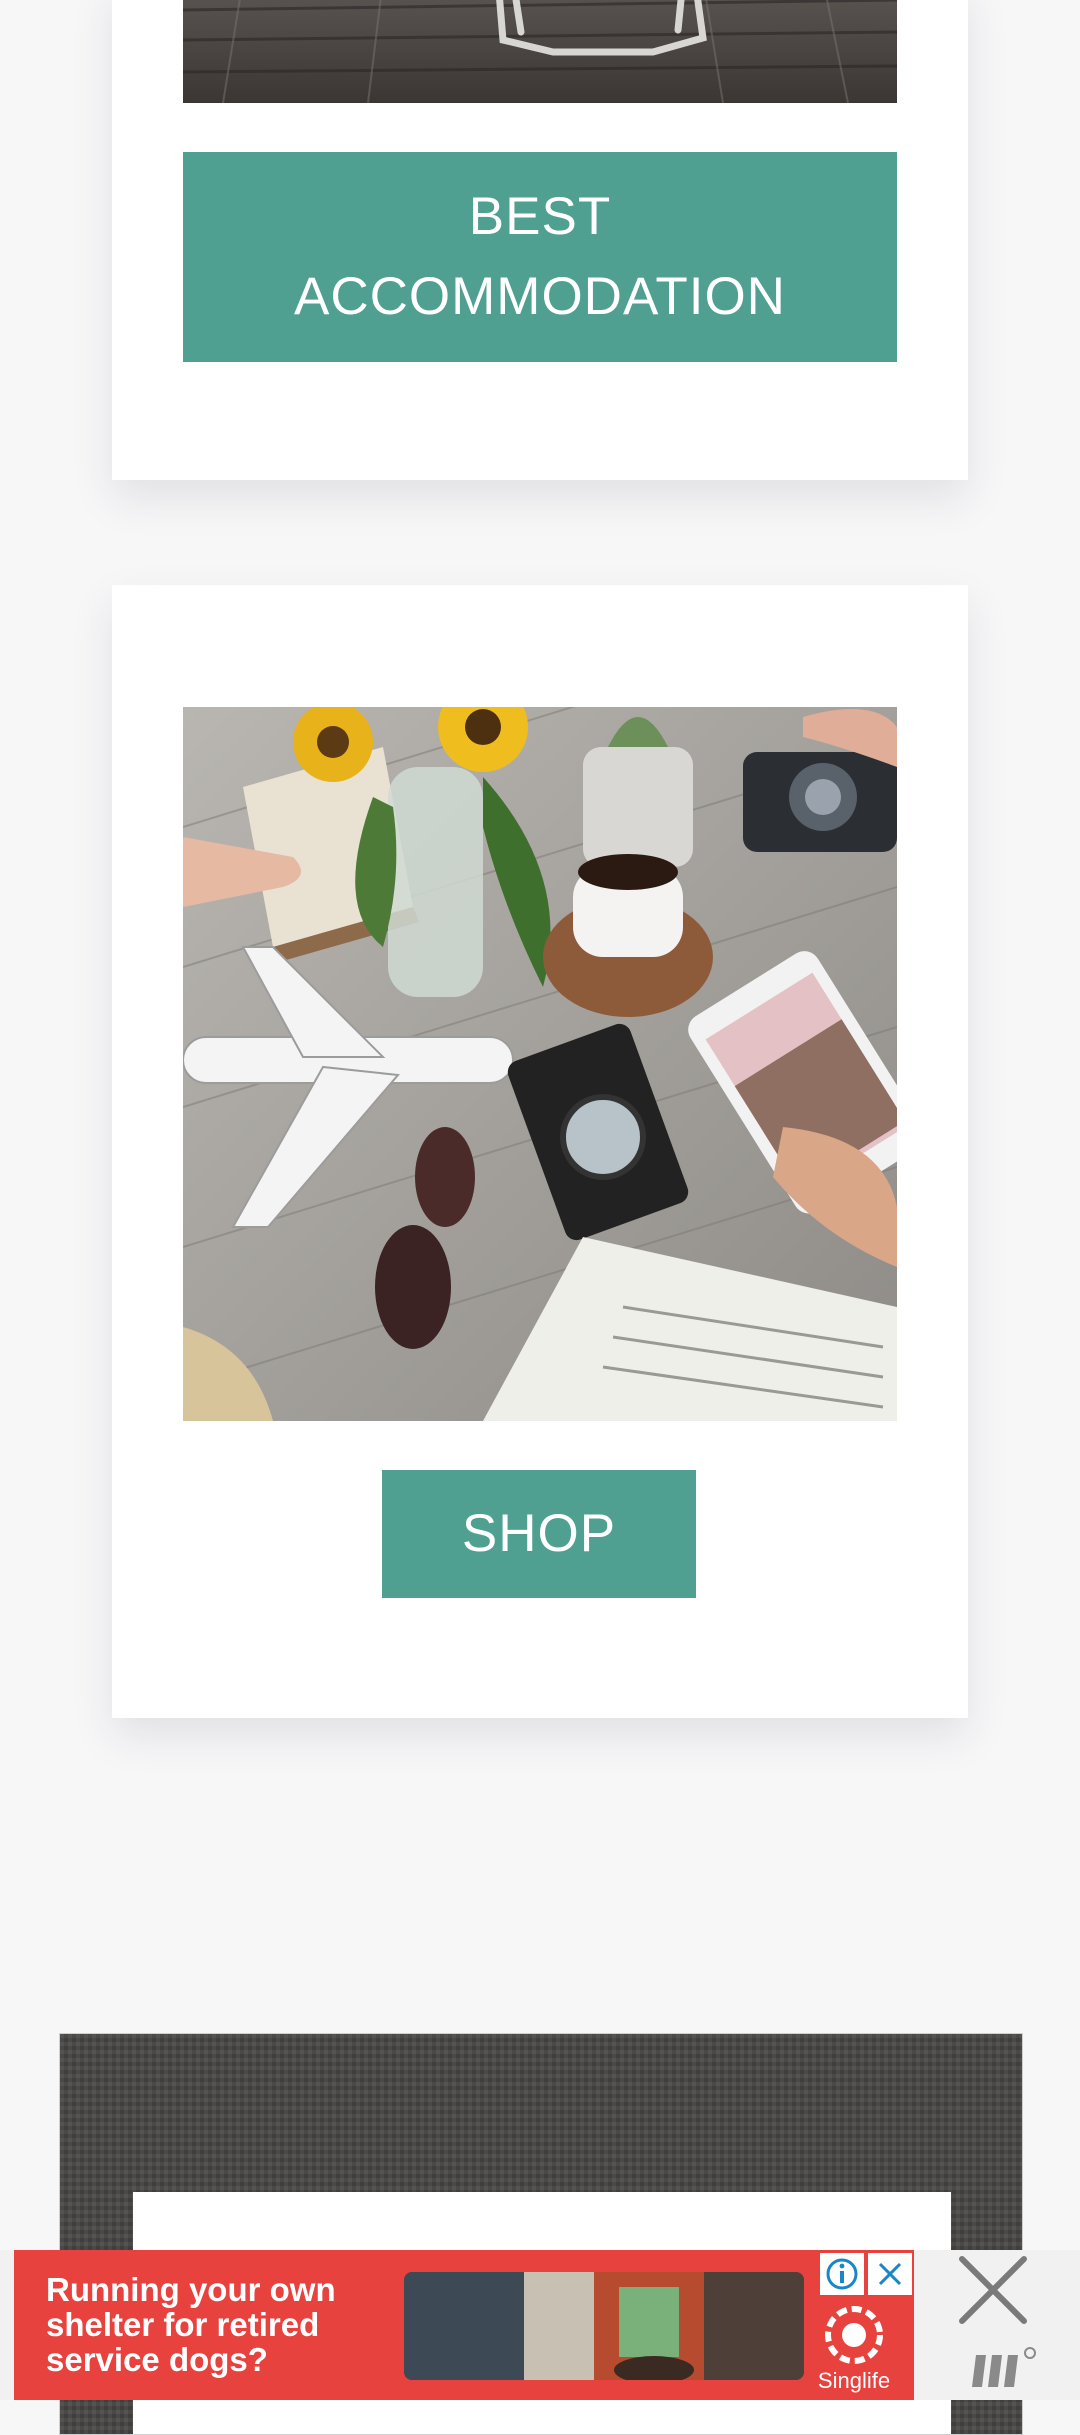 The height and width of the screenshot is (2435, 1080). What do you see at coordinates (540, 51) in the screenshot?
I see `accommodation-photo` at bounding box center [540, 51].